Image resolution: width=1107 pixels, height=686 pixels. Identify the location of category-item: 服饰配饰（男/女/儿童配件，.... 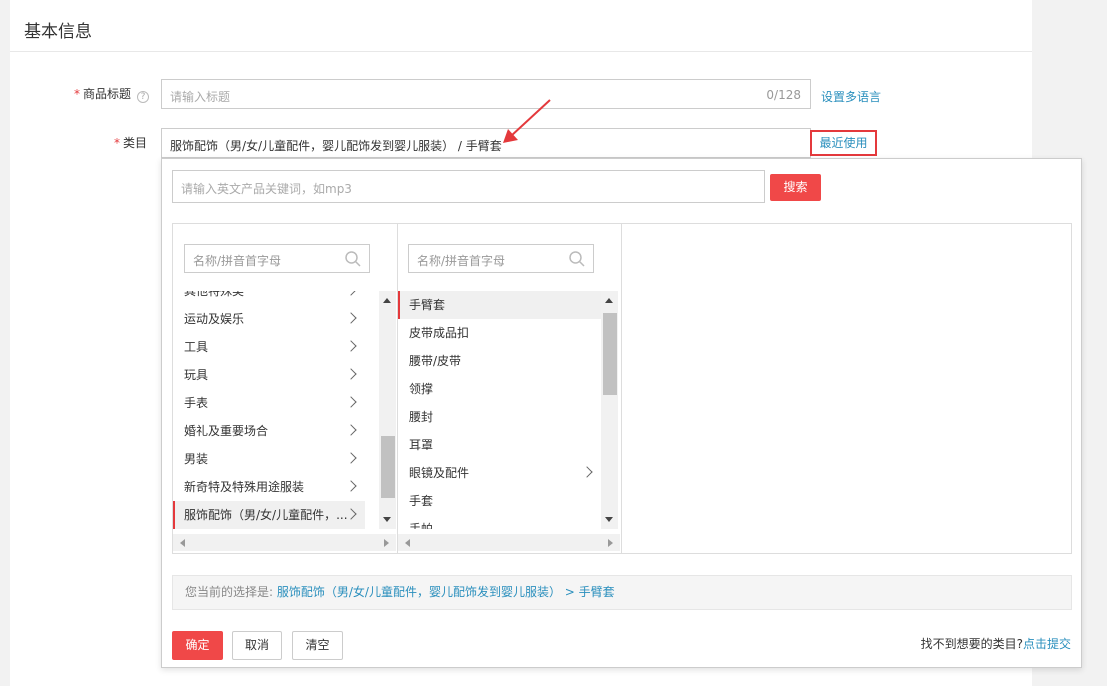
(269, 515).